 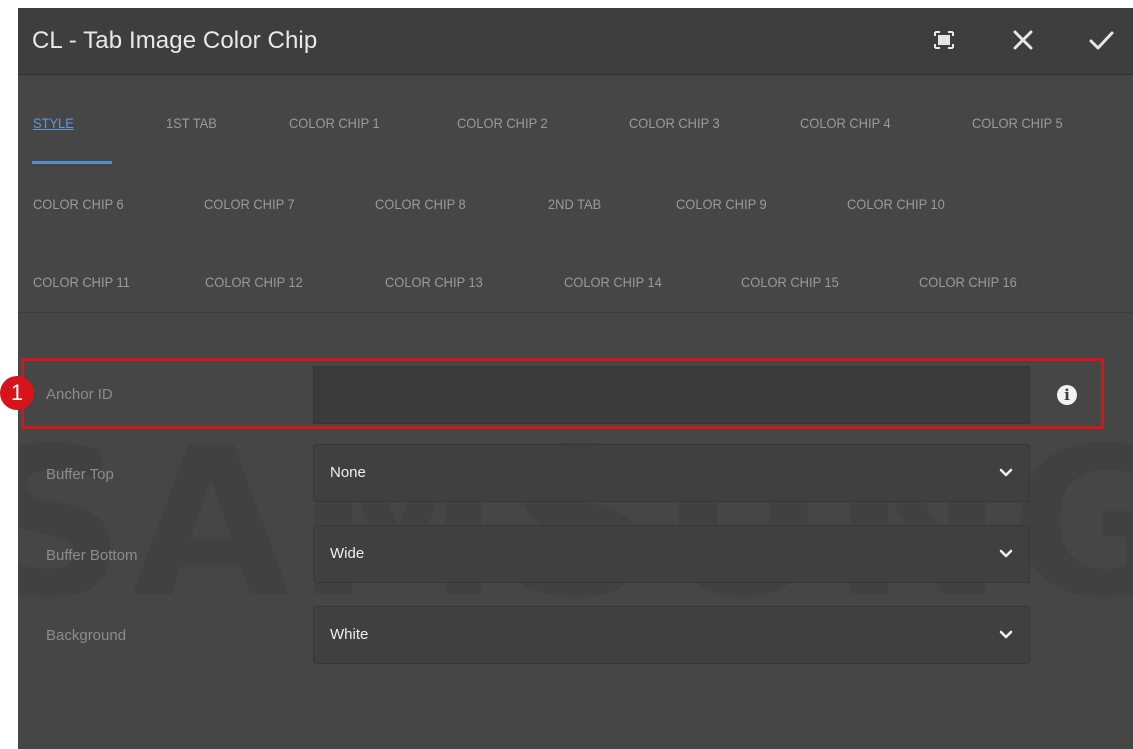 What do you see at coordinates (575, 41) in the screenshot?
I see `dialog-titlebar: CL - Tab Image Color Chip` at bounding box center [575, 41].